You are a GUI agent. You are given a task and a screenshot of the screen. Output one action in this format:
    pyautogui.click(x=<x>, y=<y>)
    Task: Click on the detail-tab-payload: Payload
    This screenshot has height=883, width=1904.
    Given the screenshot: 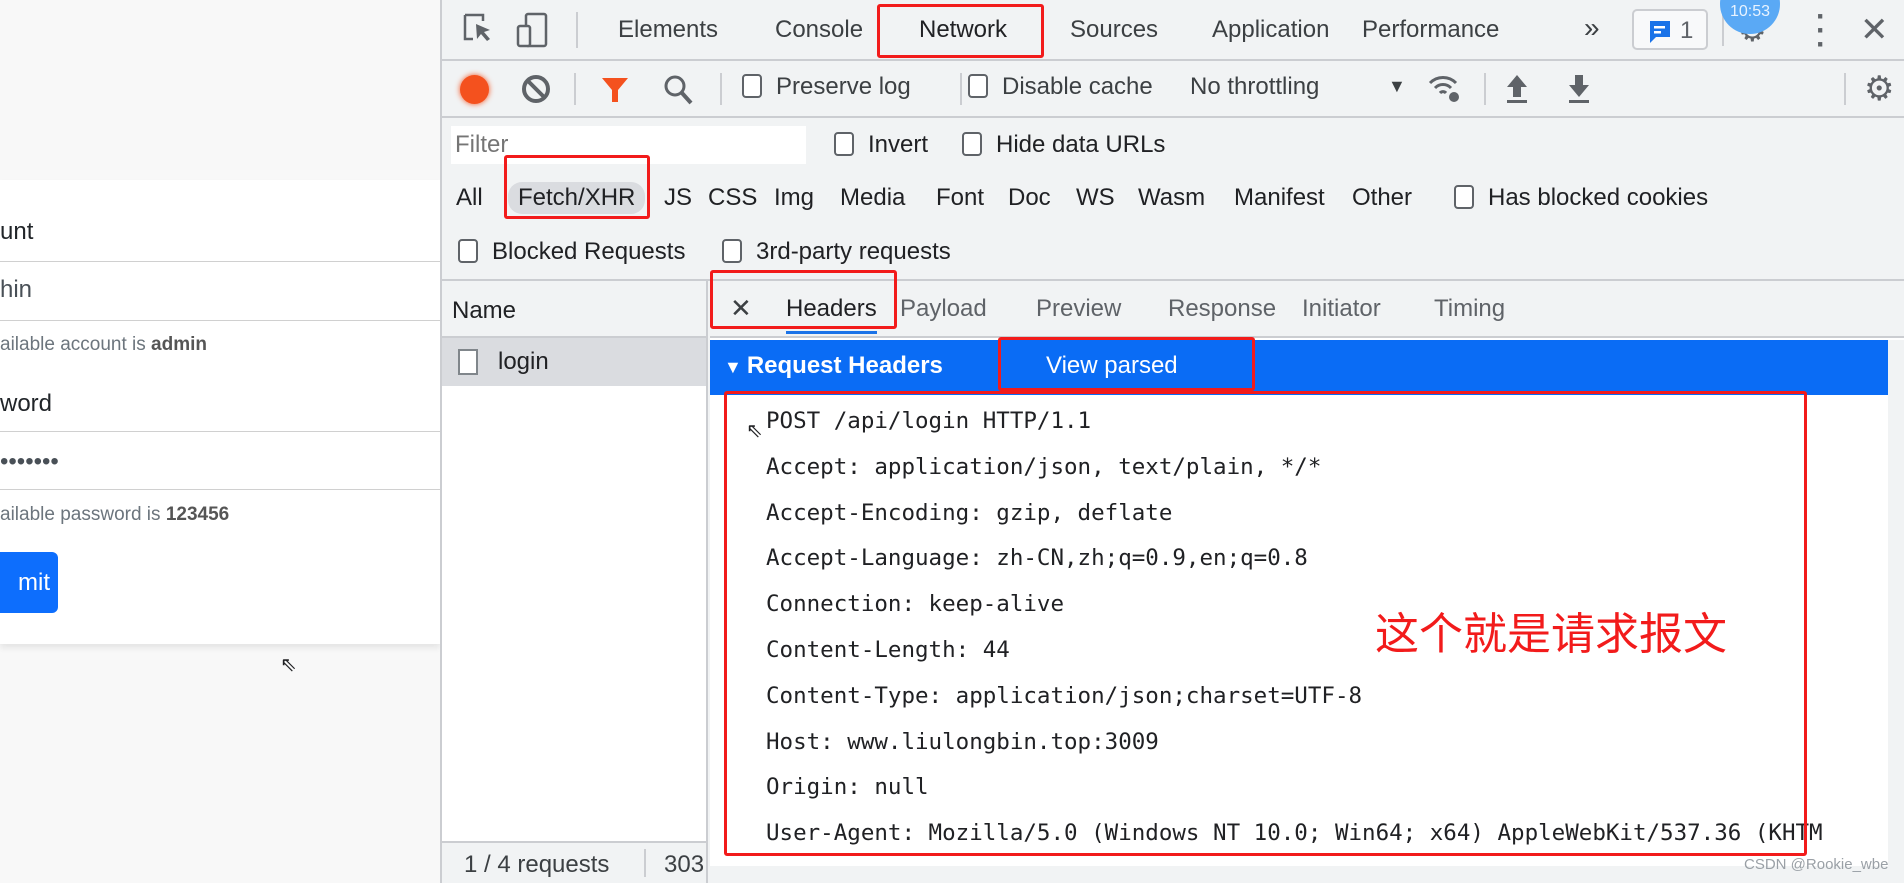 What is the action you would take?
    pyautogui.click(x=943, y=309)
    